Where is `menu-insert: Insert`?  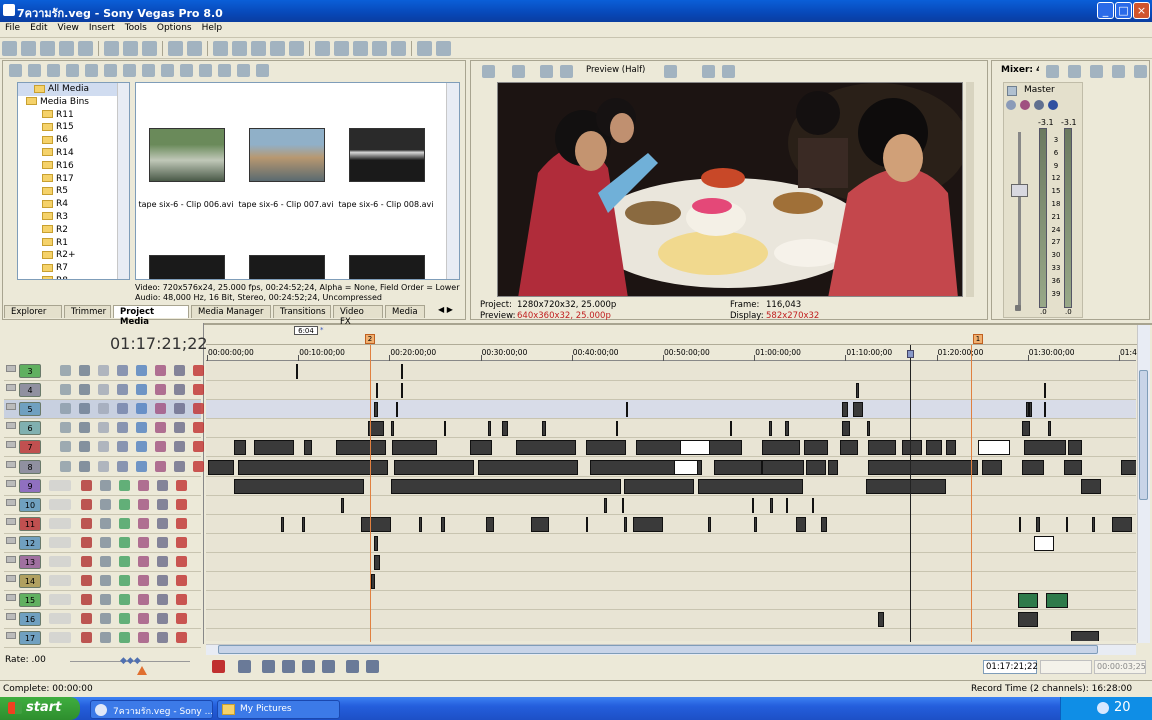 menu-insert: Insert is located at coordinates (102, 27).